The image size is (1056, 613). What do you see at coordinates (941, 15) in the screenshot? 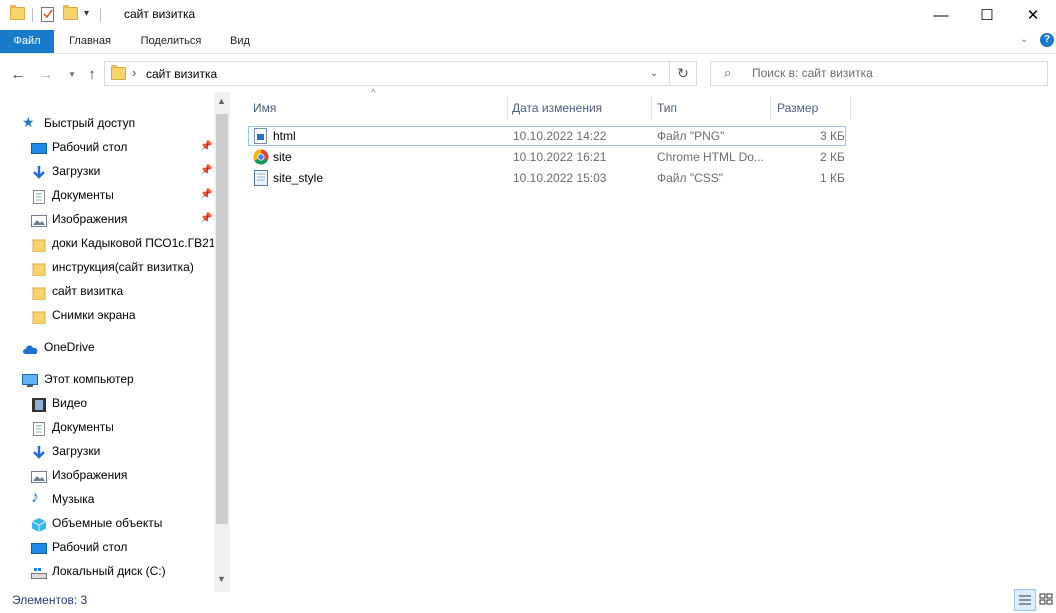
I see `minimize-button: —` at bounding box center [941, 15].